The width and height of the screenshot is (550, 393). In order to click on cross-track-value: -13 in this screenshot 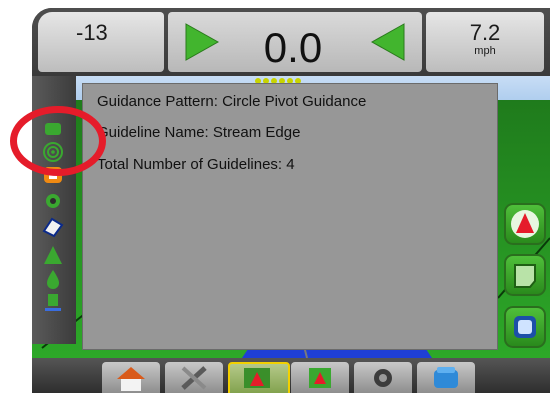, I will do `click(92, 32)`.